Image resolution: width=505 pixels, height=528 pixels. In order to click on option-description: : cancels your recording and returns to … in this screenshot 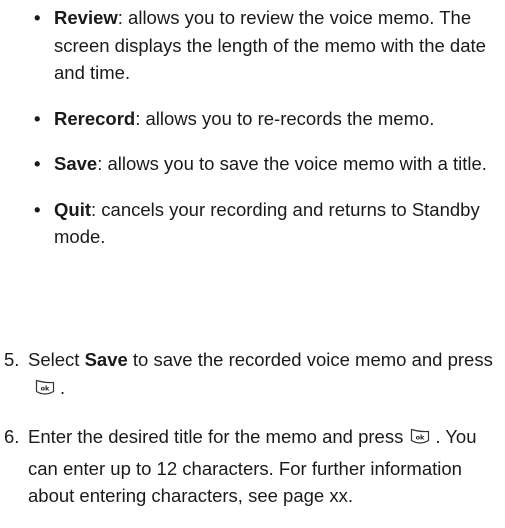, I will do `click(267, 223)`.